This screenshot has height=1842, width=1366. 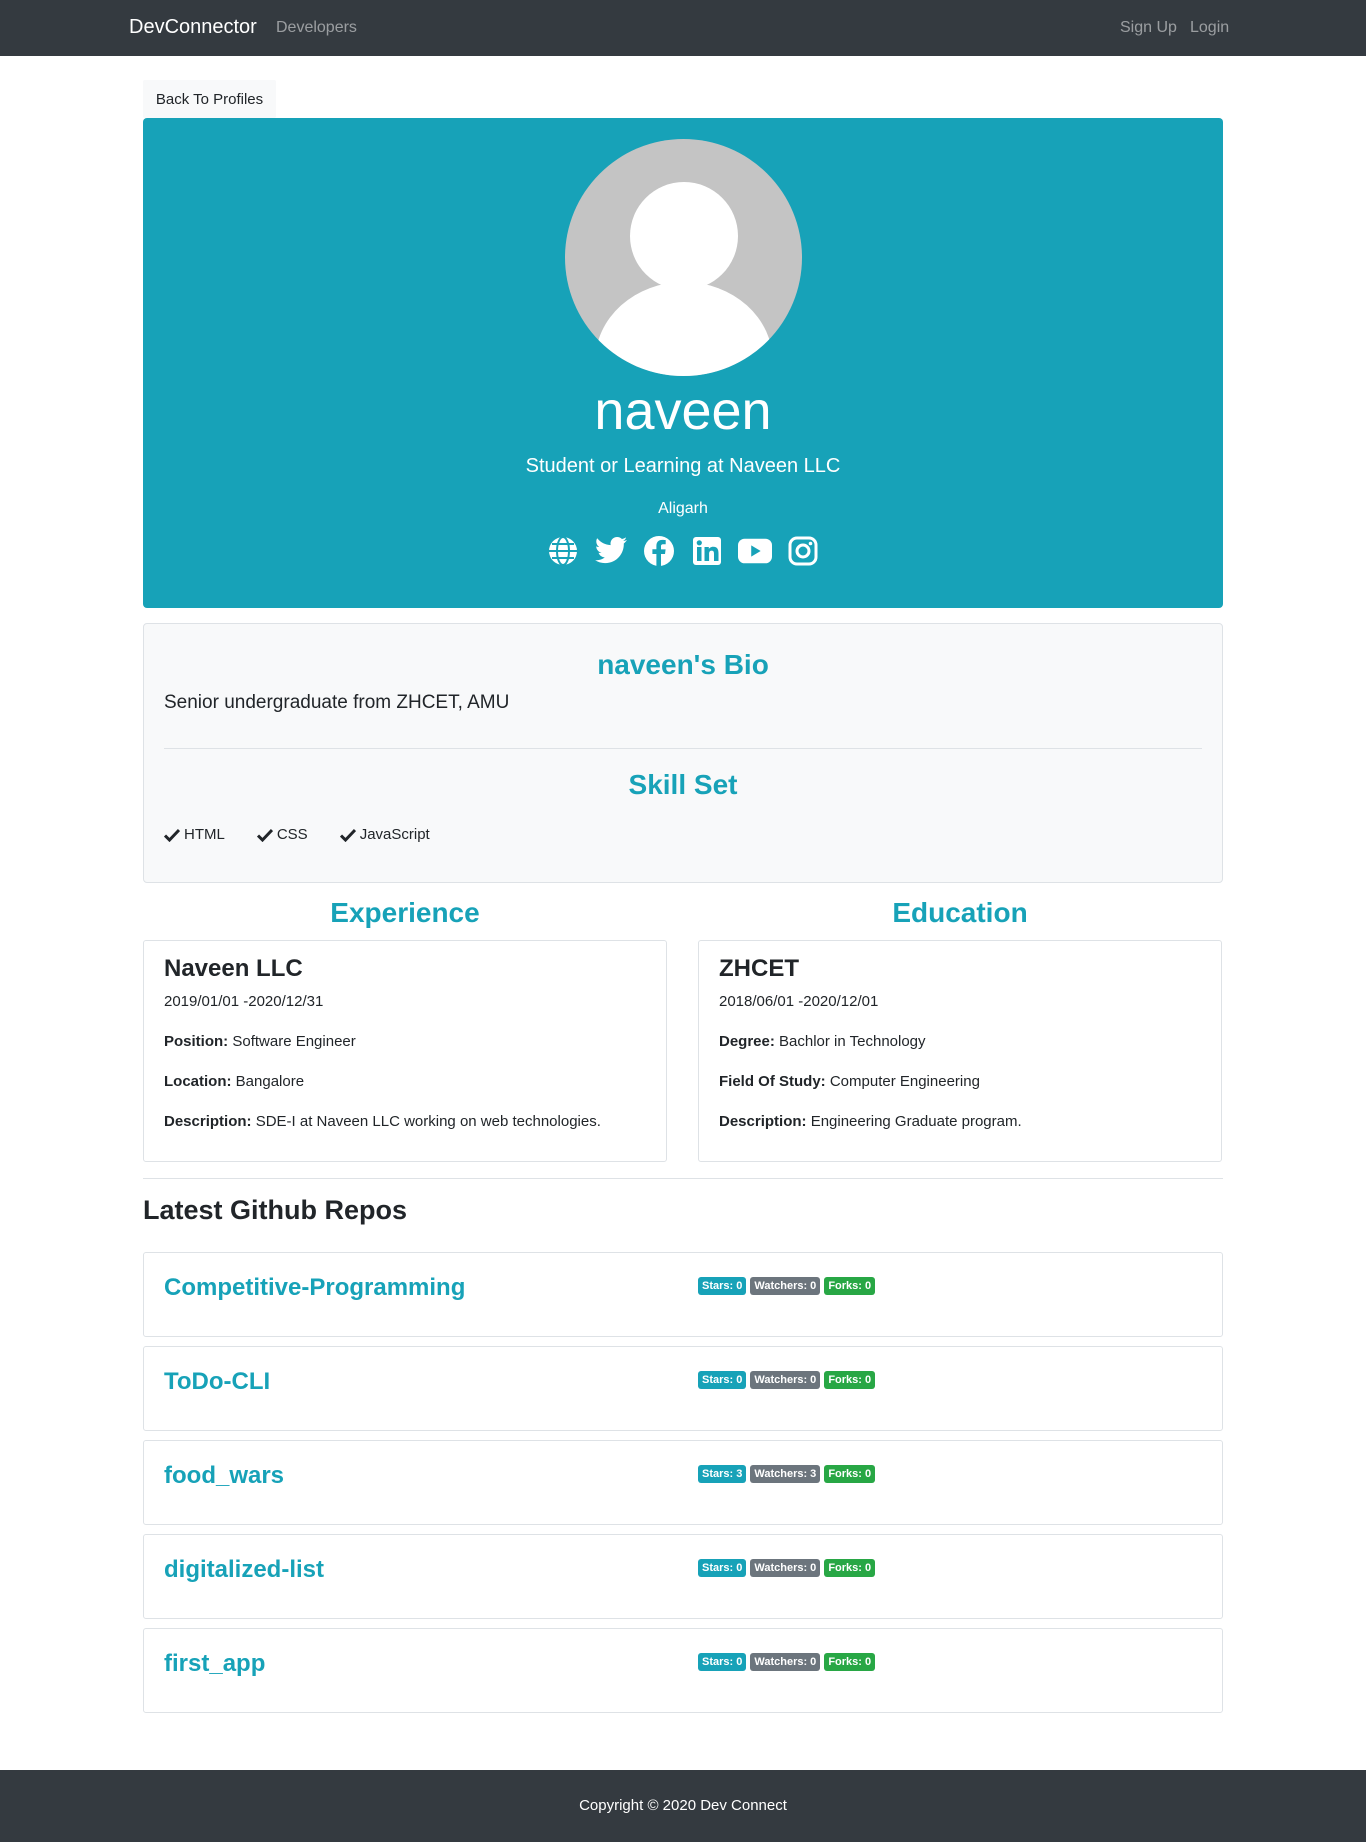 I want to click on repo-link: ToDo-CLI, so click(x=217, y=1382).